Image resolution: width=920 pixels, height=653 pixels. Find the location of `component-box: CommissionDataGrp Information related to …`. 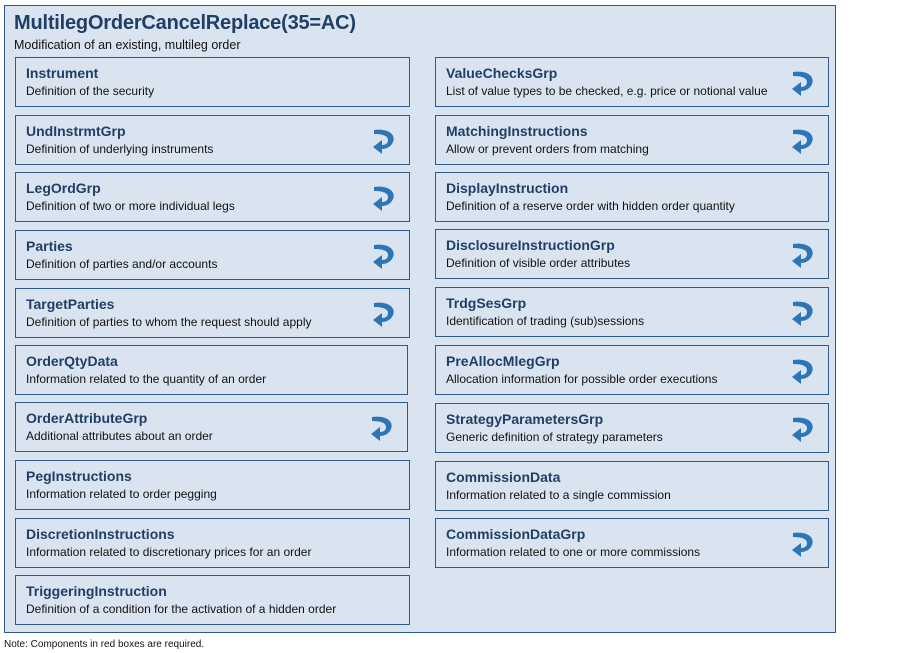

component-box: CommissionDataGrp Information related to … is located at coordinates (632, 543).